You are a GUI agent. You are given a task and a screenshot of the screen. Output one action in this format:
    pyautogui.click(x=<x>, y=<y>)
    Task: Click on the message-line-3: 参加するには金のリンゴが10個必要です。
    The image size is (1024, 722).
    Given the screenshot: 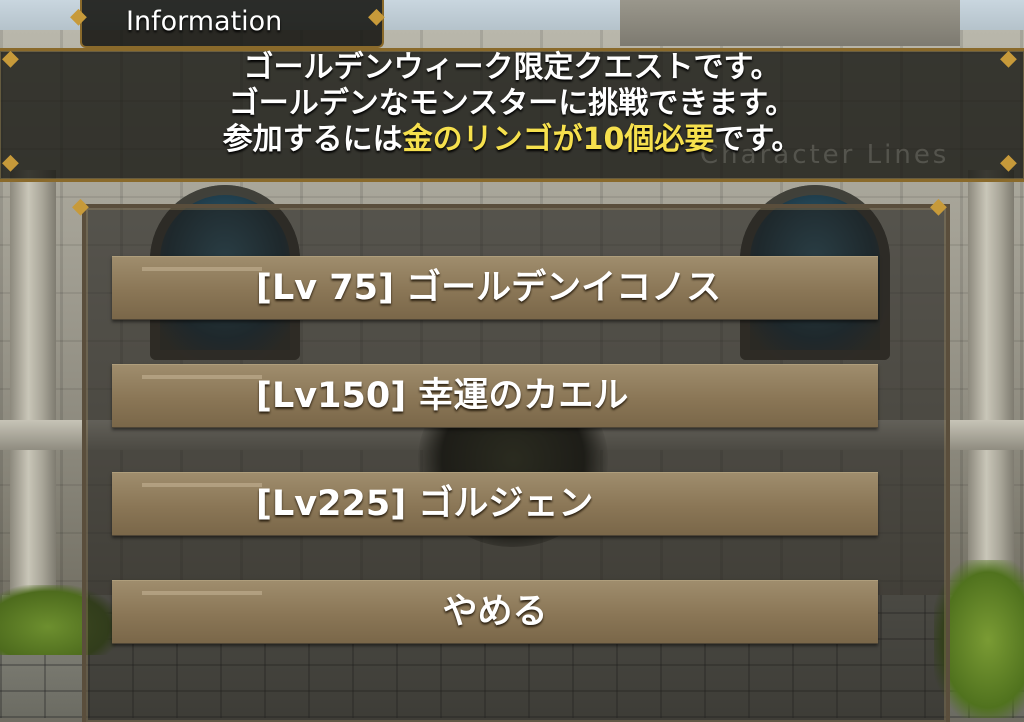 What is the action you would take?
    pyautogui.click(x=512, y=140)
    